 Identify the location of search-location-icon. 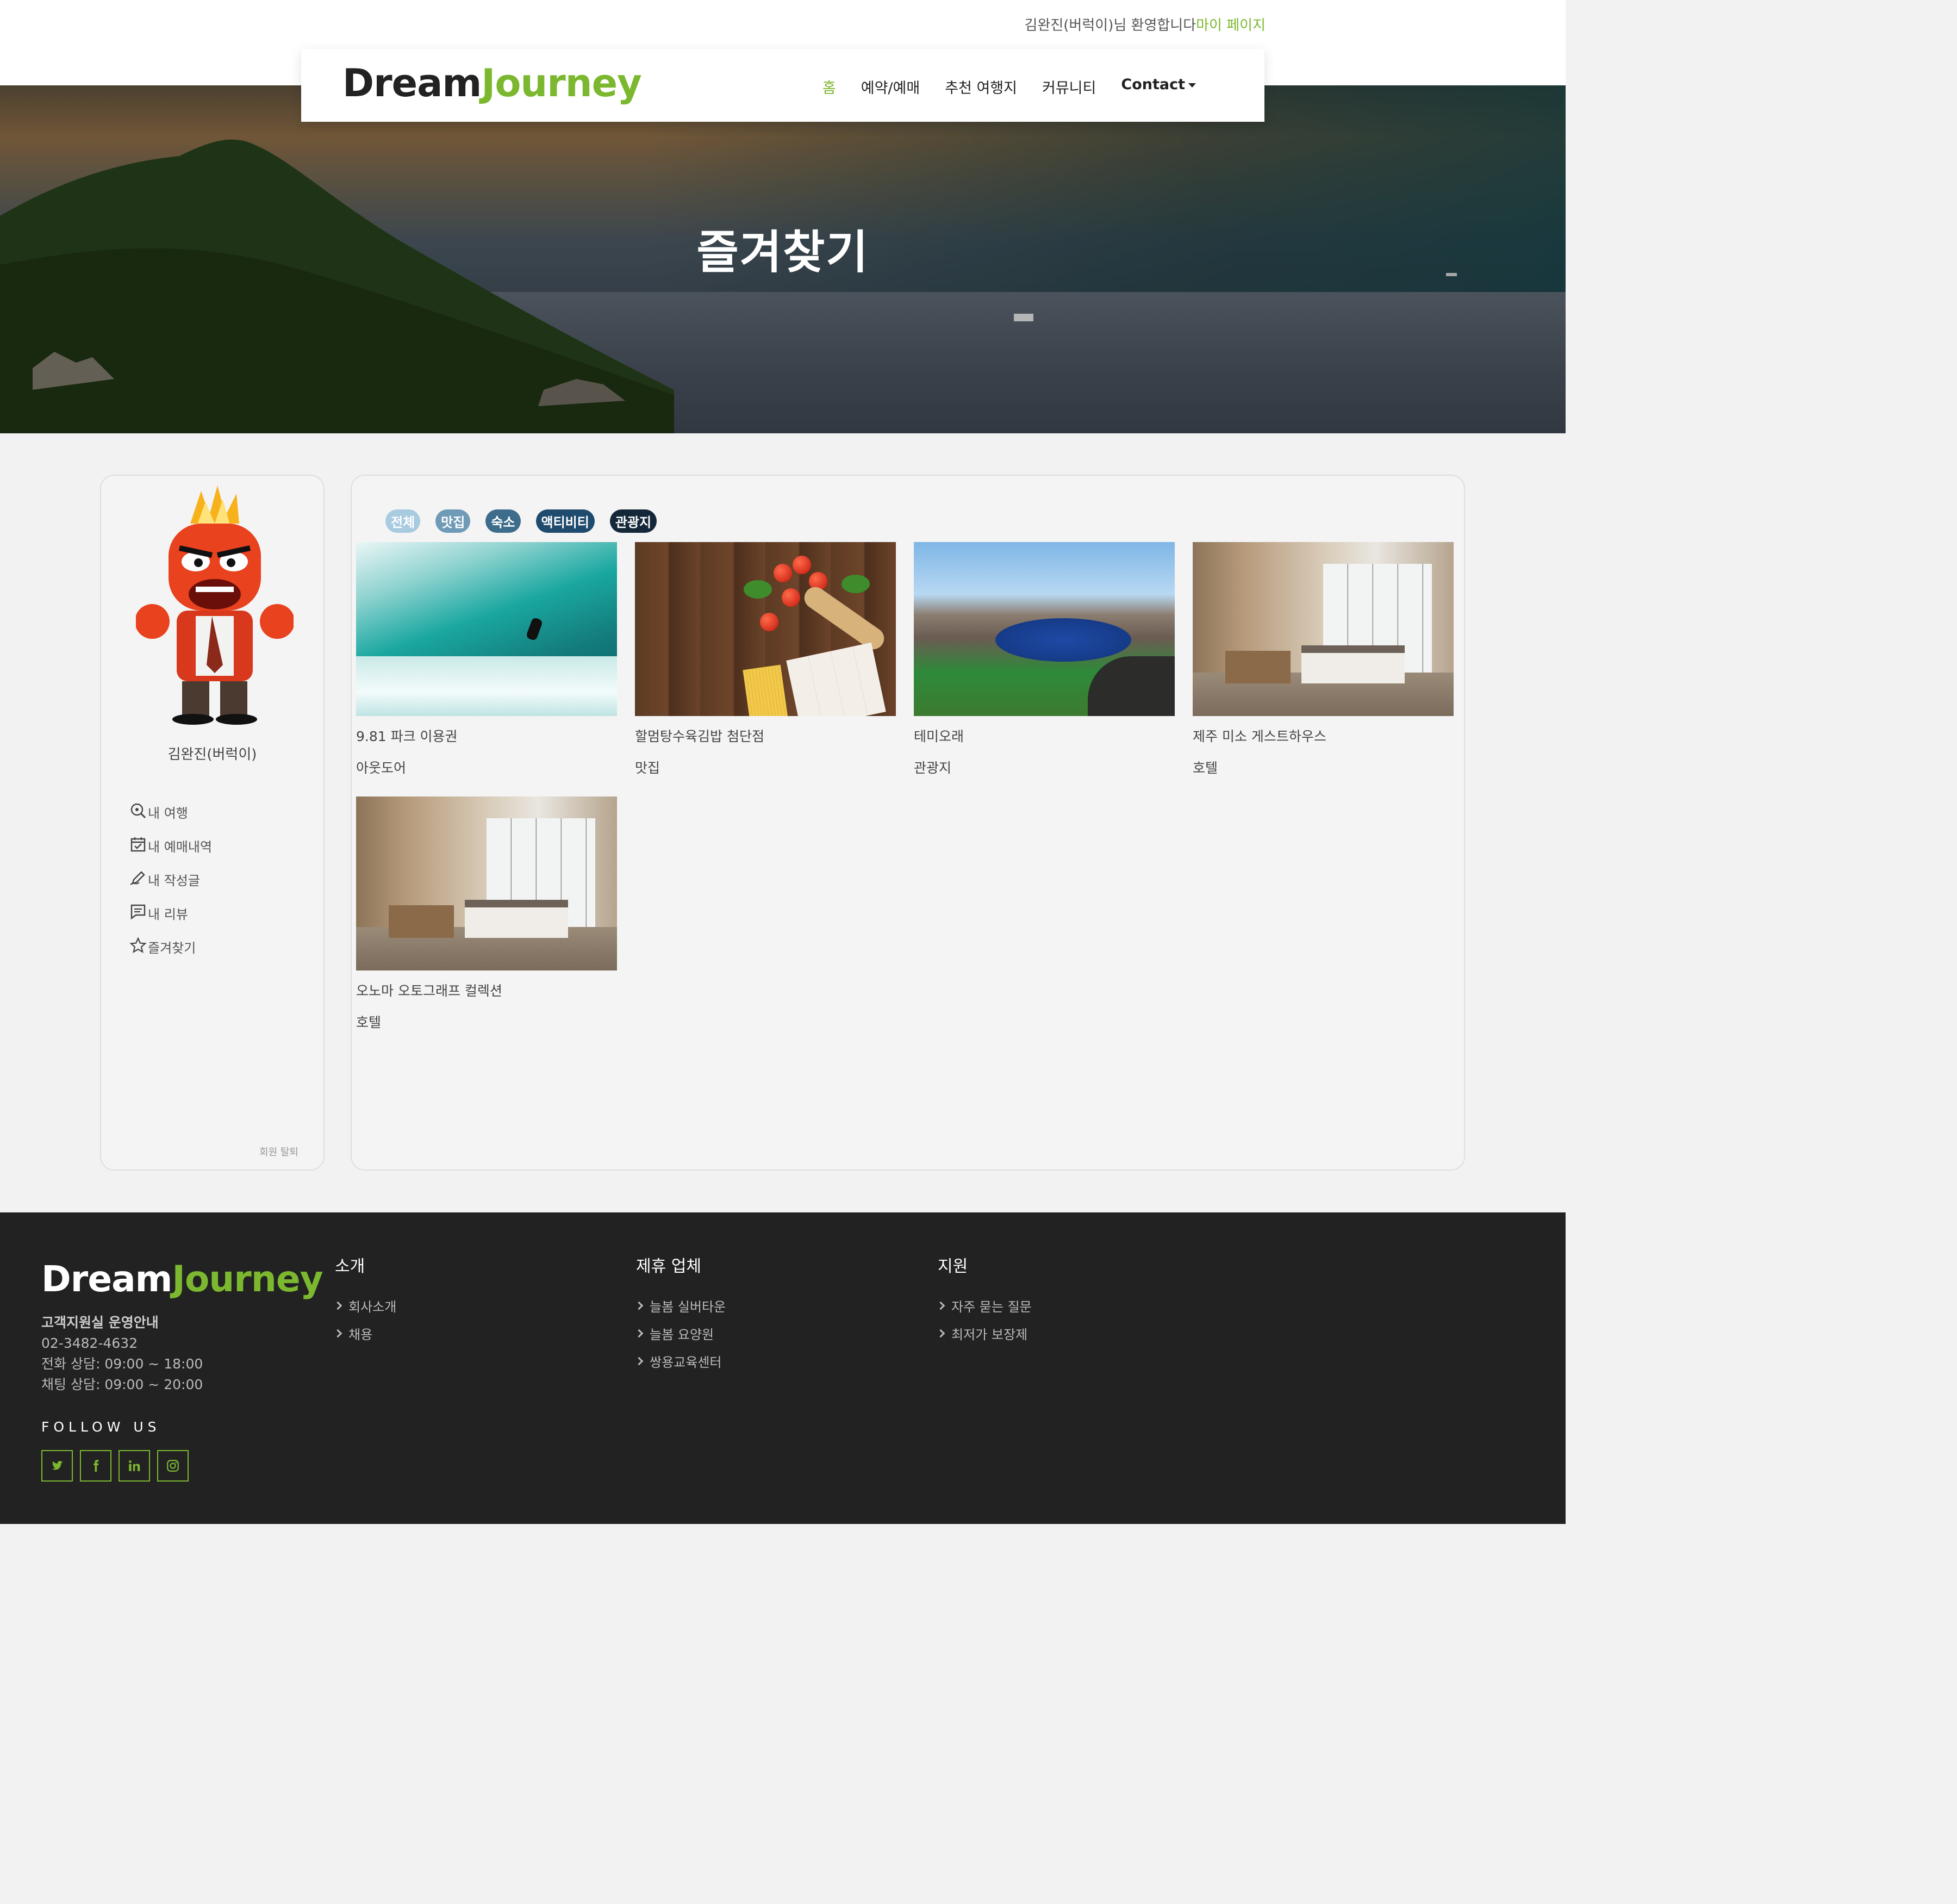
(138, 811).